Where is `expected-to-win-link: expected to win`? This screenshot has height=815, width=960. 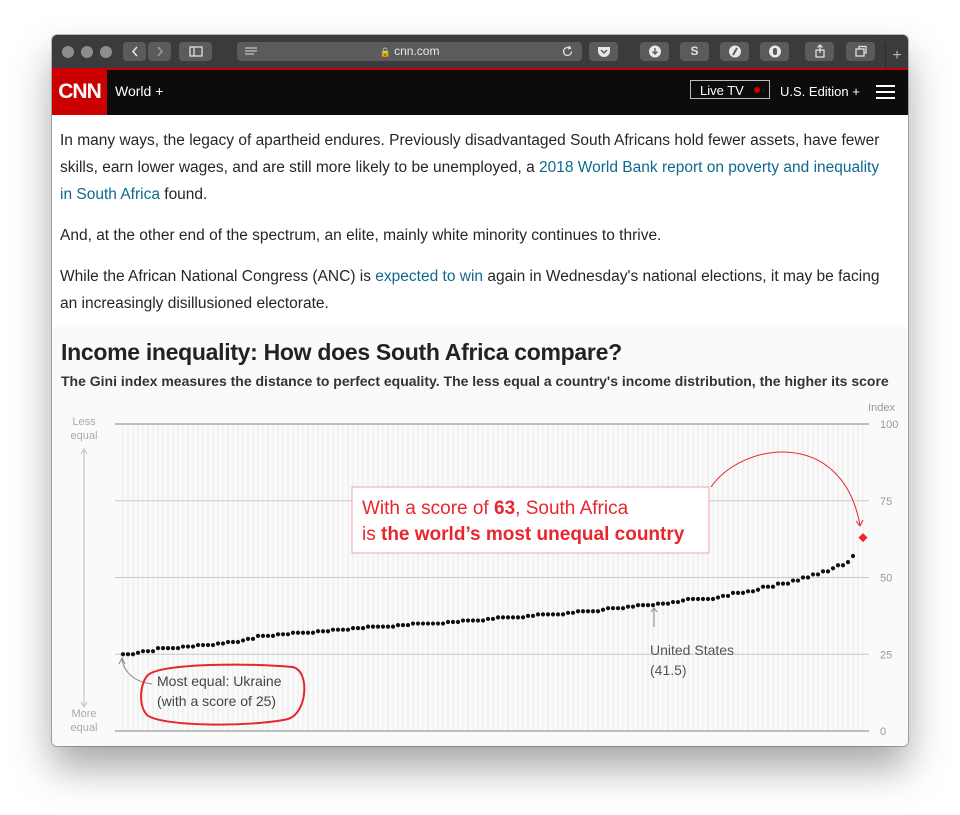
expected-to-win-link: expected to win is located at coordinates (429, 276).